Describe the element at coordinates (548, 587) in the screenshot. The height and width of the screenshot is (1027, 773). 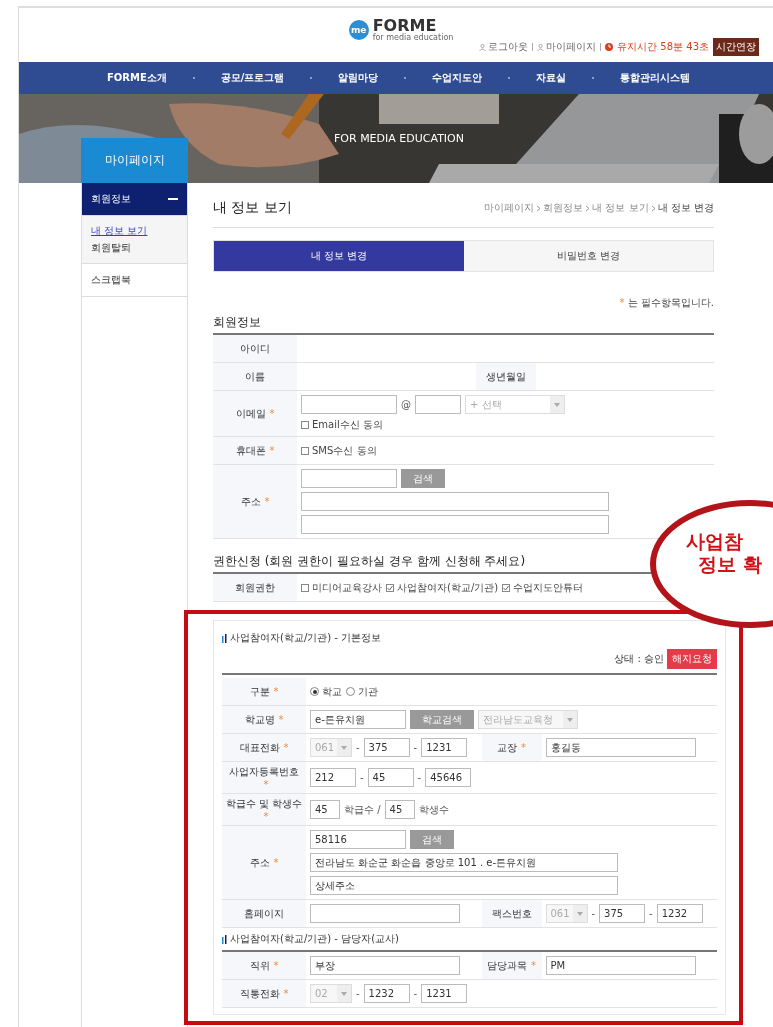
I see `checkbox-label: 수업지도안튜터` at that location.